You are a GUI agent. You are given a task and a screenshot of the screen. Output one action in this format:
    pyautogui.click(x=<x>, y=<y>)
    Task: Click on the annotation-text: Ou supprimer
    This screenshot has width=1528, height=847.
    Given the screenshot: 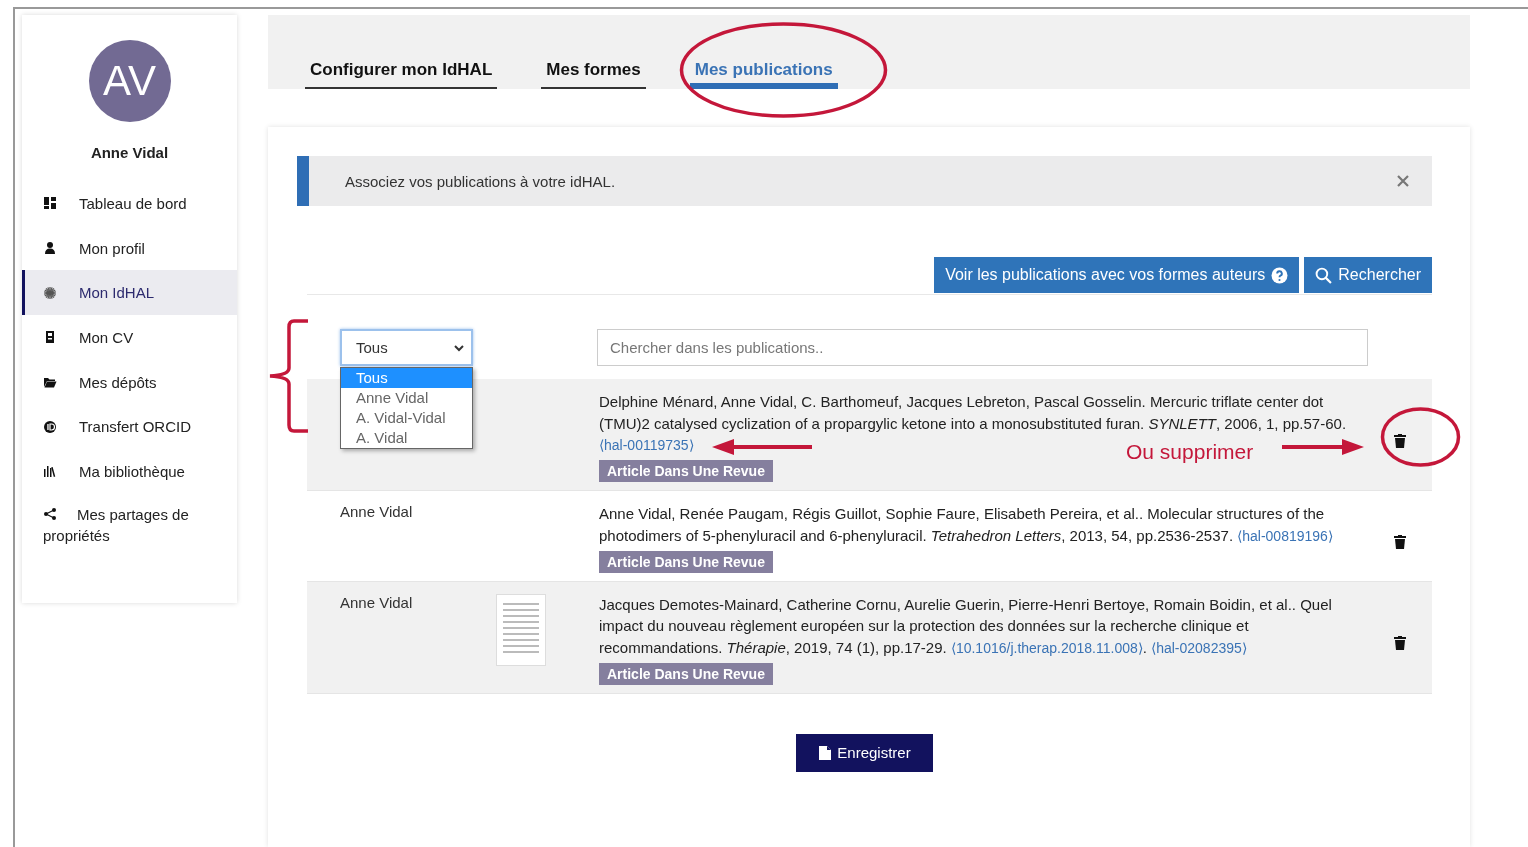 What is the action you would take?
    pyautogui.click(x=1190, y=452)
    